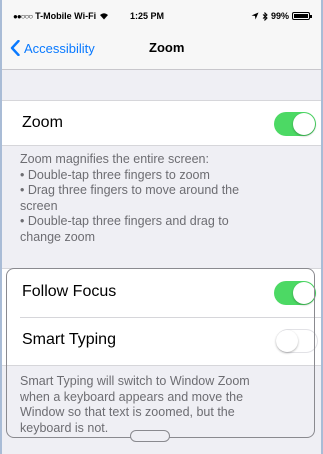  Describe the element at coordinates (23, 16) in the screenshot. I see `signal-strength-icon: ●●○○○` at that location.